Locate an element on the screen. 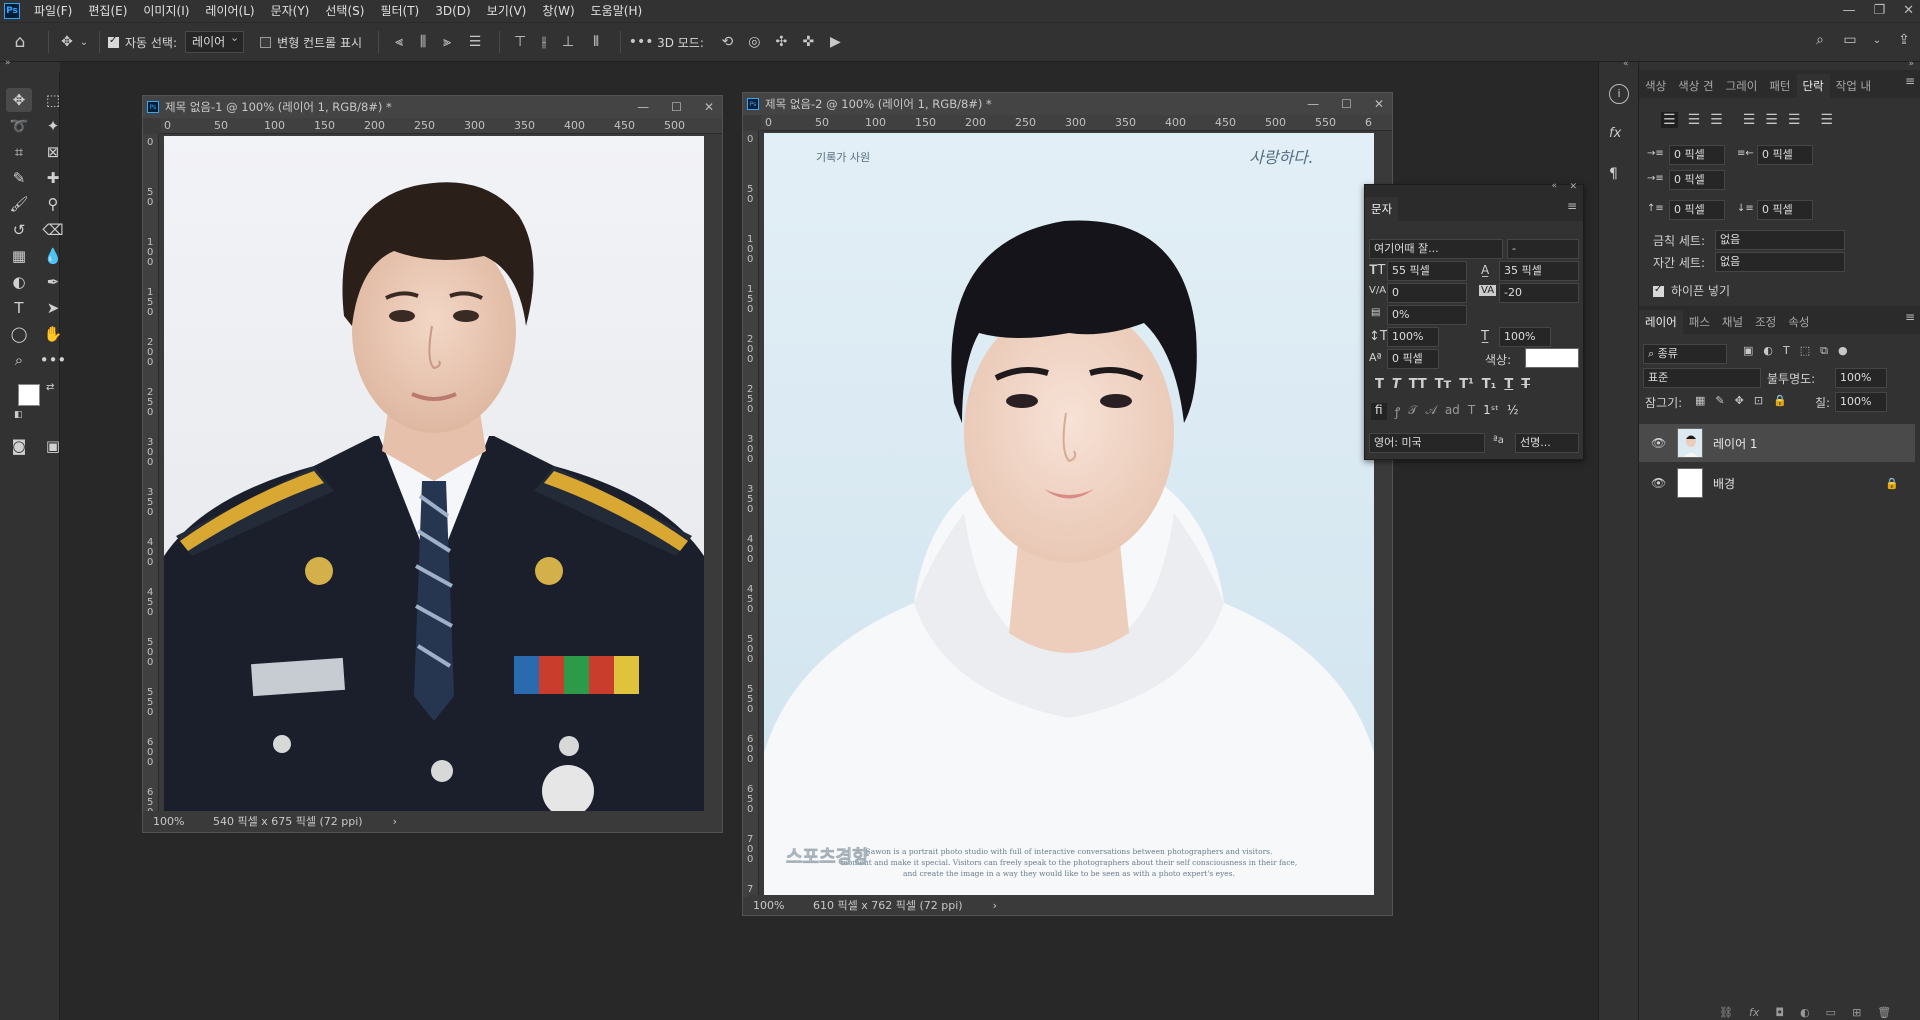 The height and width of the screenshot is (1020, 1920). opacity-field: 100% is located at coordinates (1861, 378).